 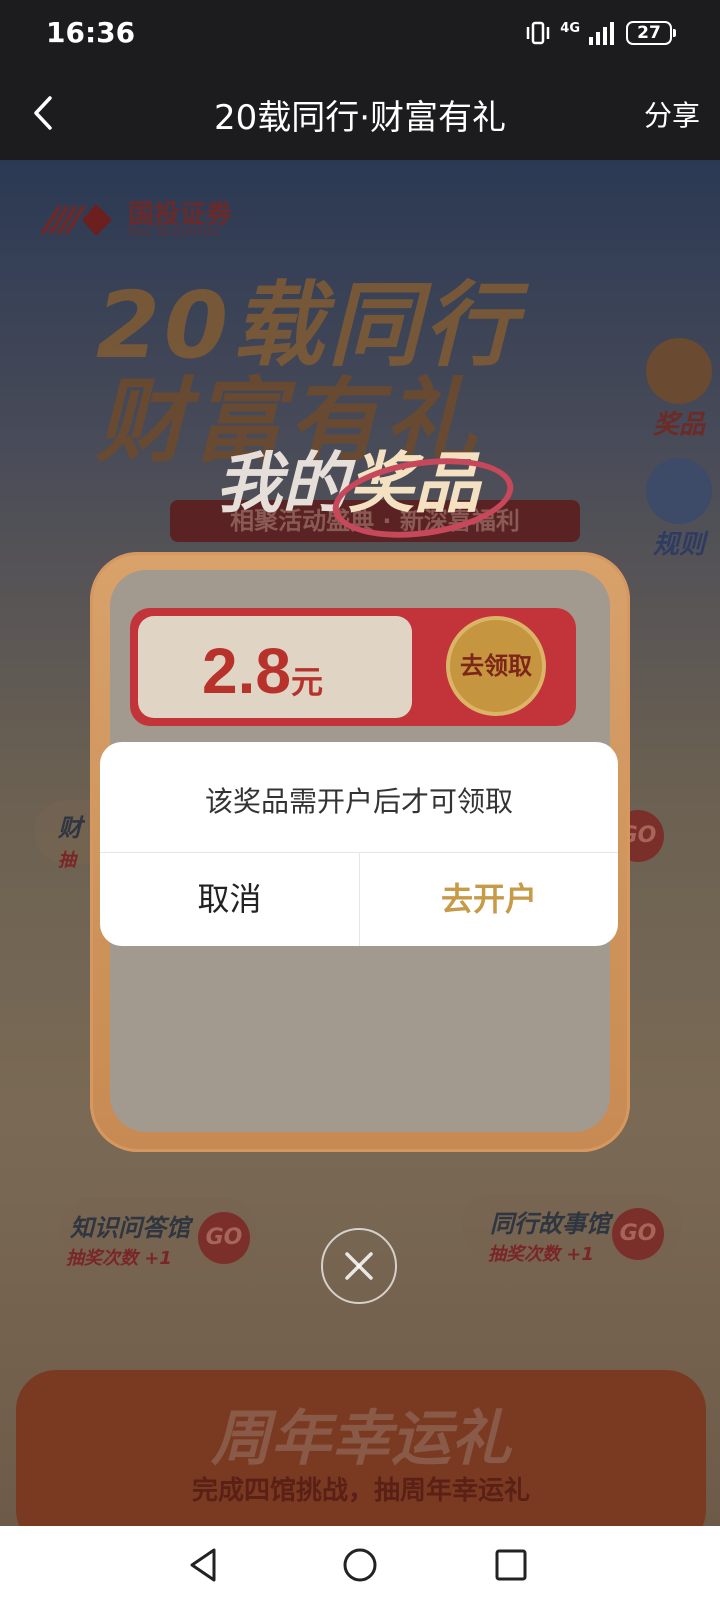 What do you see at coordinates (358, 801) in the screenshot?
I see `dialog-message: 该奖品需开户后才可领取` at bounding box center [358, 801].